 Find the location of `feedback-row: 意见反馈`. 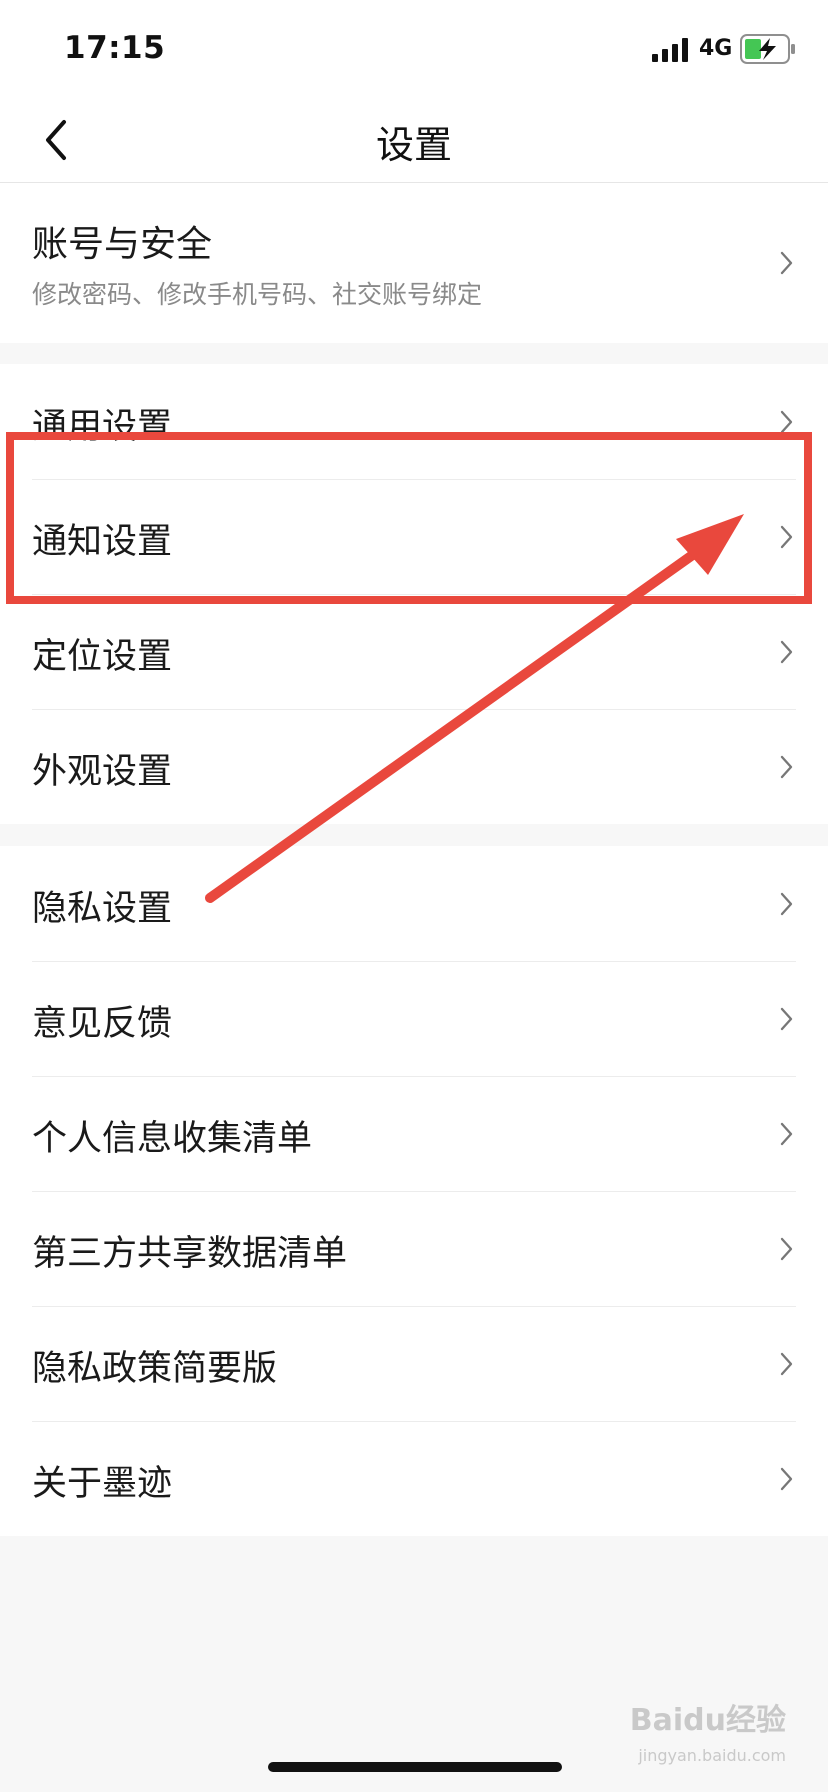

feedback-row: 意见反馈 is located at coordinates (414, 1018).